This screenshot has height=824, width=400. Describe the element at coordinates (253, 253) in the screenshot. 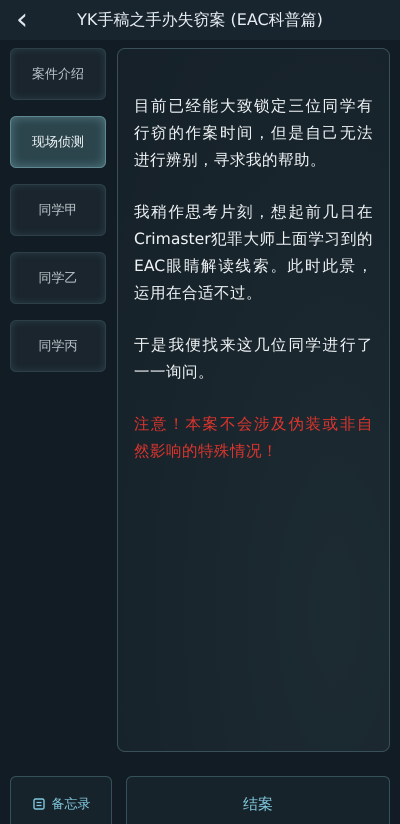

I see `paragraph: 我稍作思考片刻，想起前几日在Crimaster犯罪大师上面学习到的EAC眼睛解读线索。此时此景，运用在合适不过。` at that location.